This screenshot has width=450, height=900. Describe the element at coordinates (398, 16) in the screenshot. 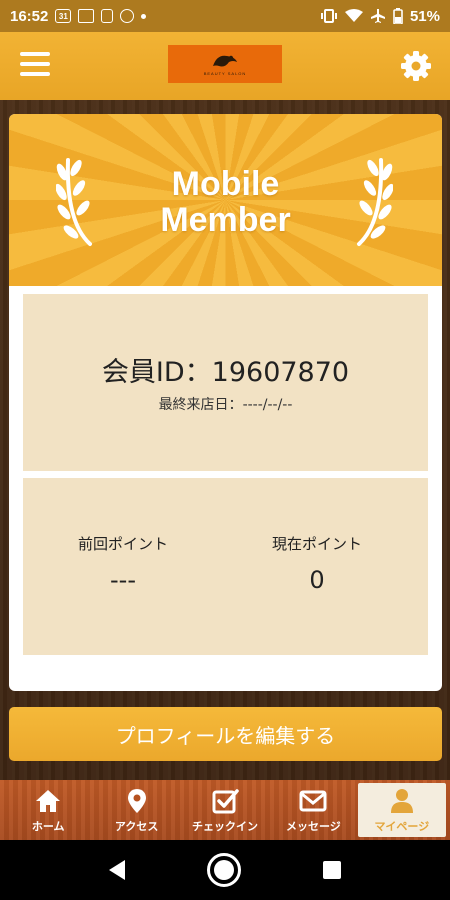

I see `battery-icon` at that location.